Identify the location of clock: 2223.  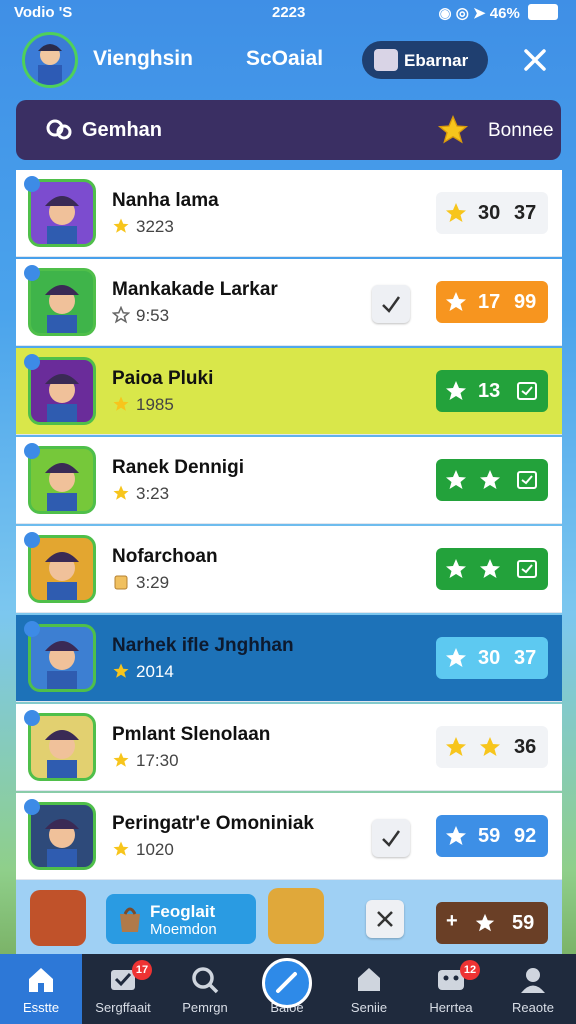
(289, 12).